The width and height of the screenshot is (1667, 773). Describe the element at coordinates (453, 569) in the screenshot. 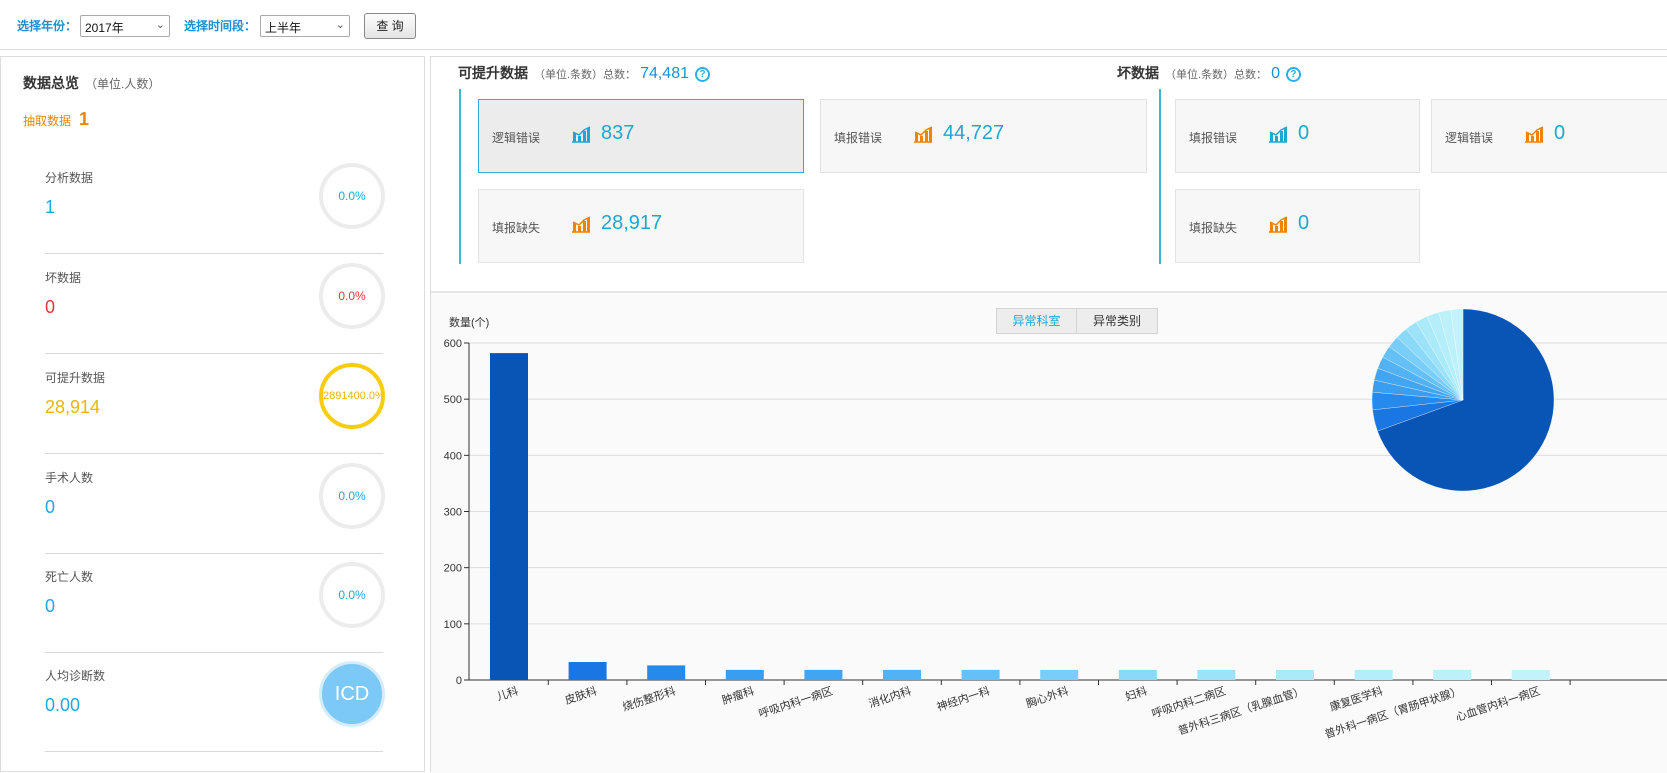

I see `y-tick-label: 200` at that location.